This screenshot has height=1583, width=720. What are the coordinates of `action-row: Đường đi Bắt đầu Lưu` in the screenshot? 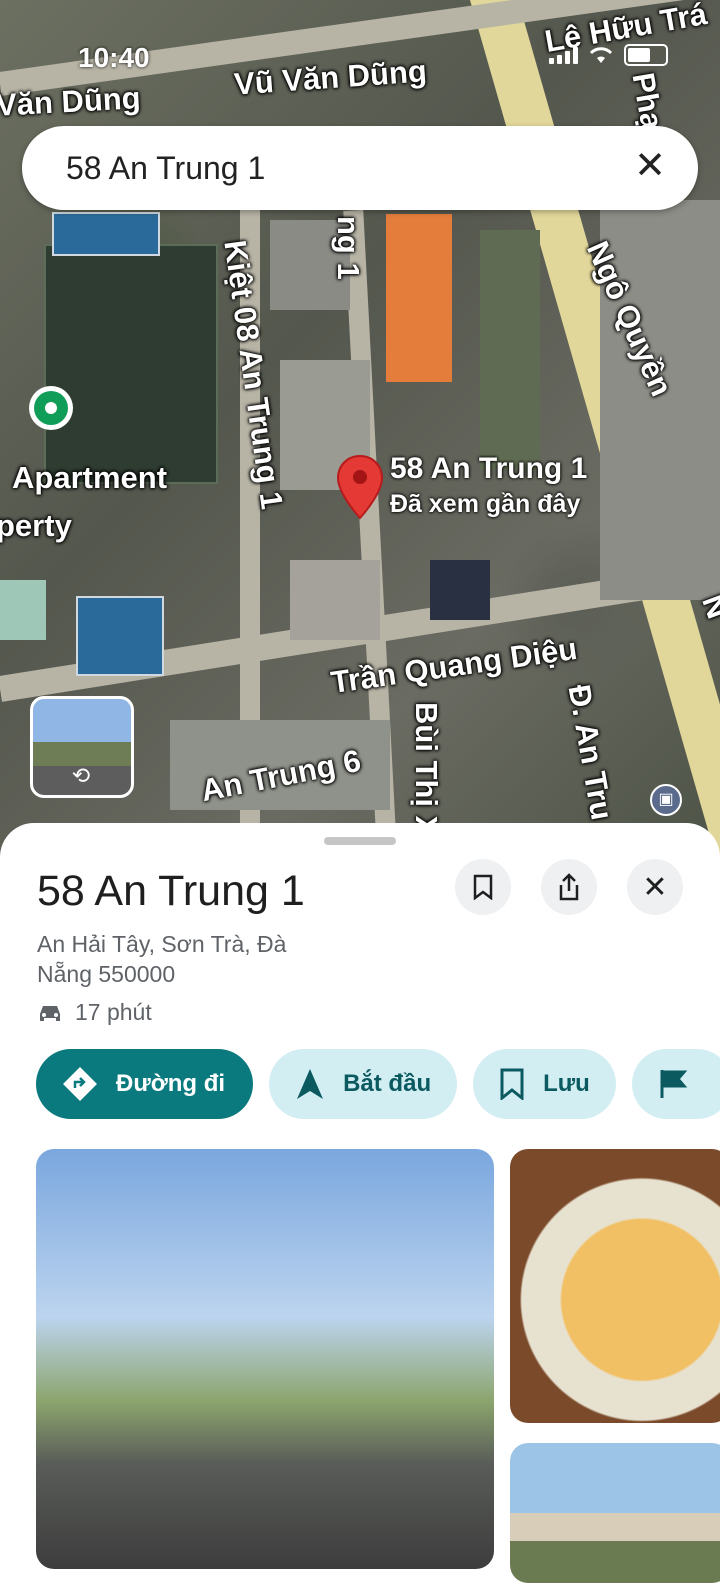 It's located at (378, 1084).